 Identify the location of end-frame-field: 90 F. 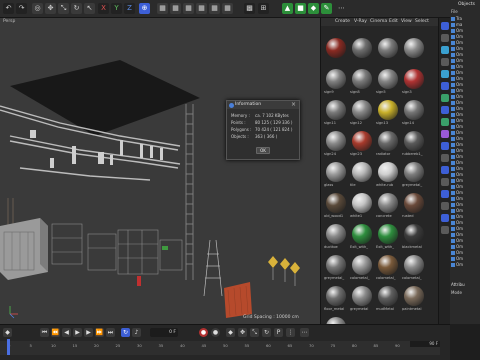
(425, 344).